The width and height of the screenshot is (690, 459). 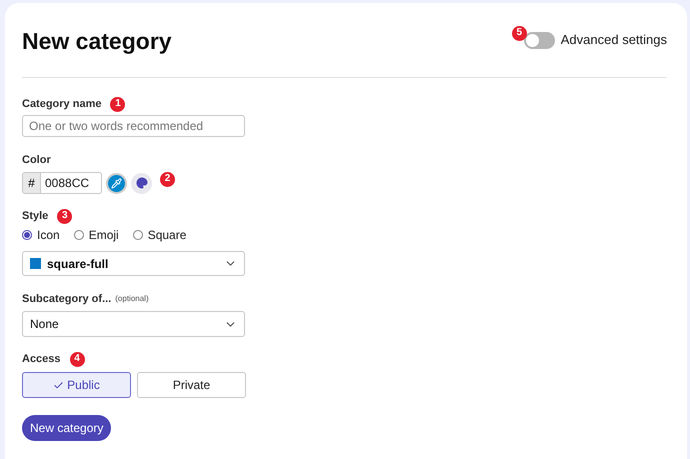 I want to click on access-option-button: Private, so click(x=191, y=385).